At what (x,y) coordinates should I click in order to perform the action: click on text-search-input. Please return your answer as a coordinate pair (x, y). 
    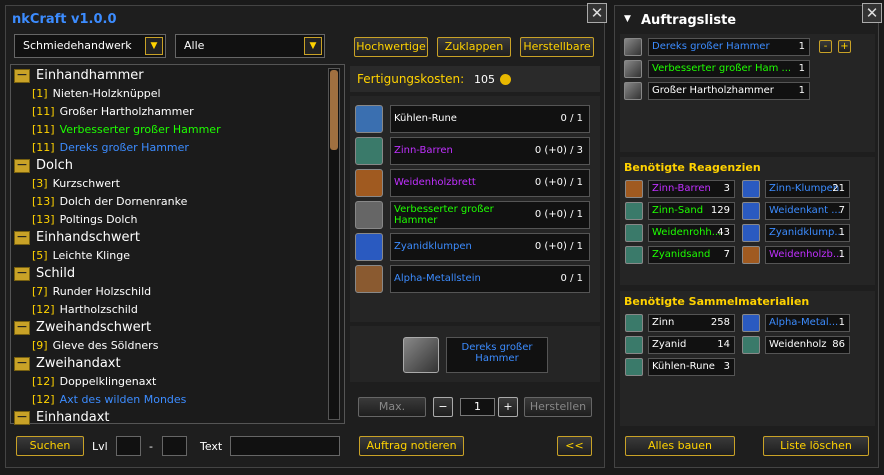
    Looking at the image, I should click on (285, 446).